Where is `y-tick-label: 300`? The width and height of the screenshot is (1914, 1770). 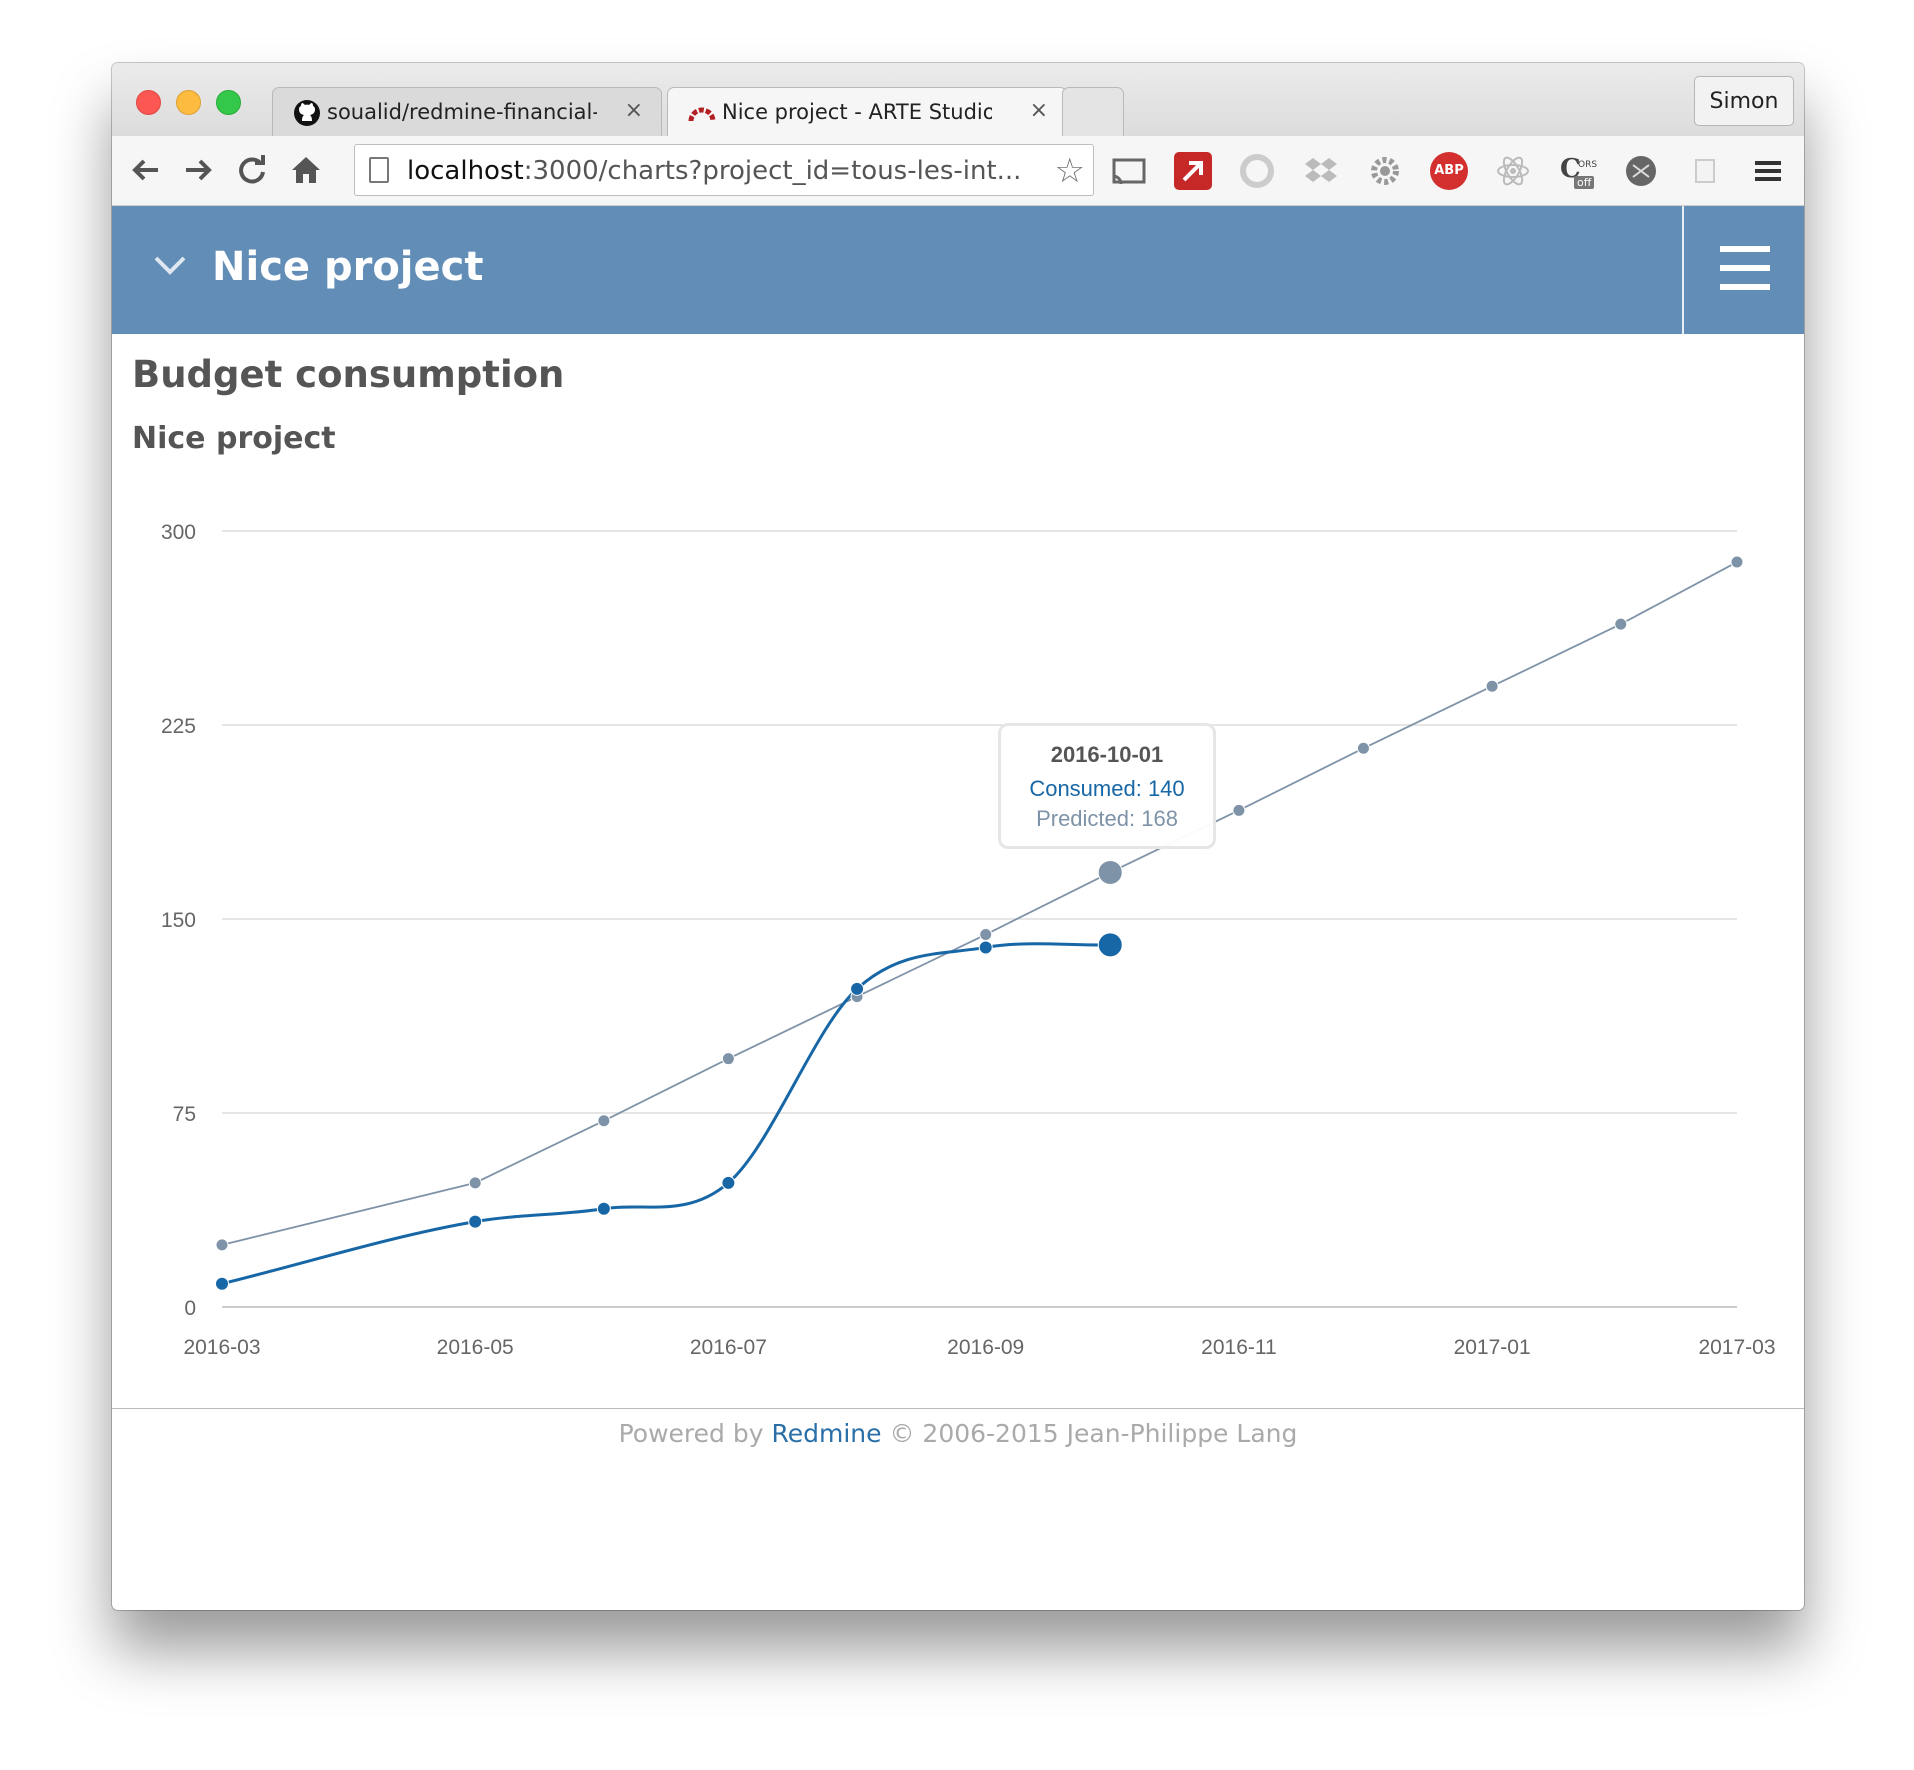 y-tick-label: 300 is located at coordinates (178, 532).